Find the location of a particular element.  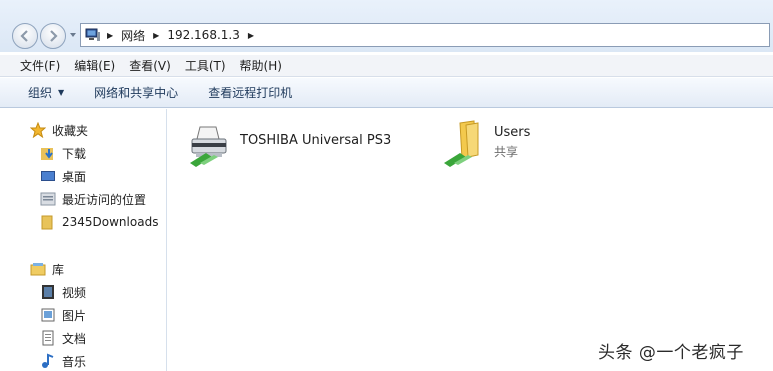

video-icon is located at coordinates (48, 292).